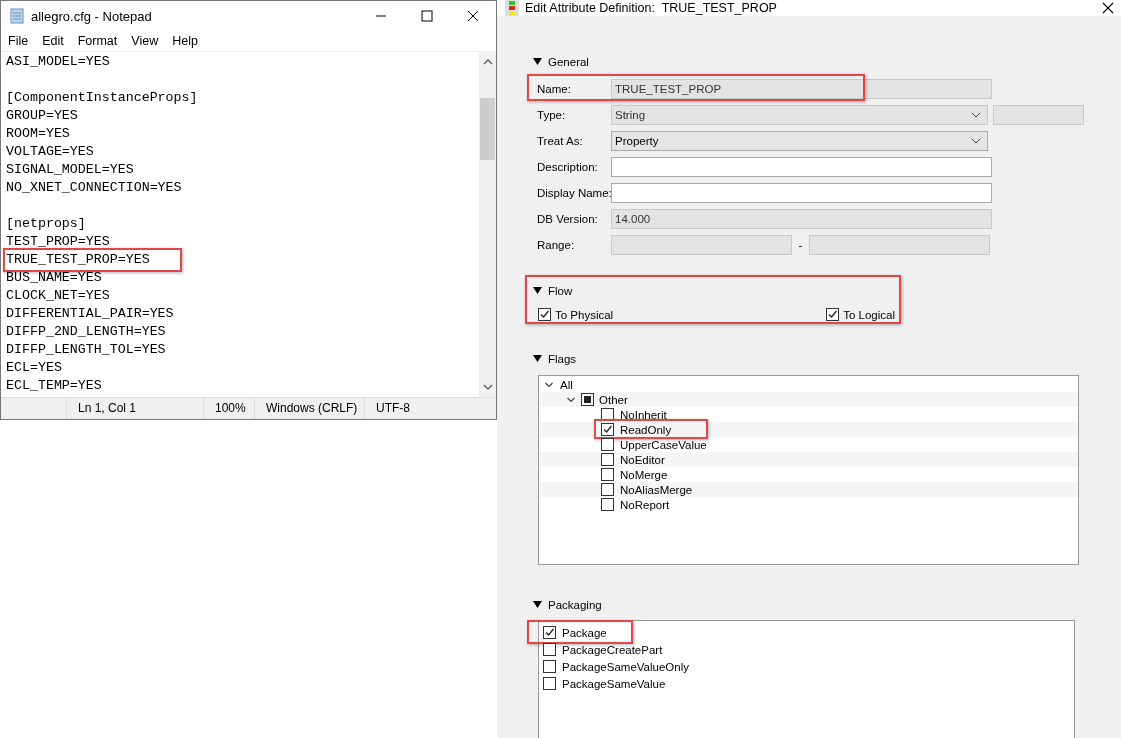 The height and width of the screenshot is (738, 1121). I want to click on section-title: Flags, so click(562, 359).